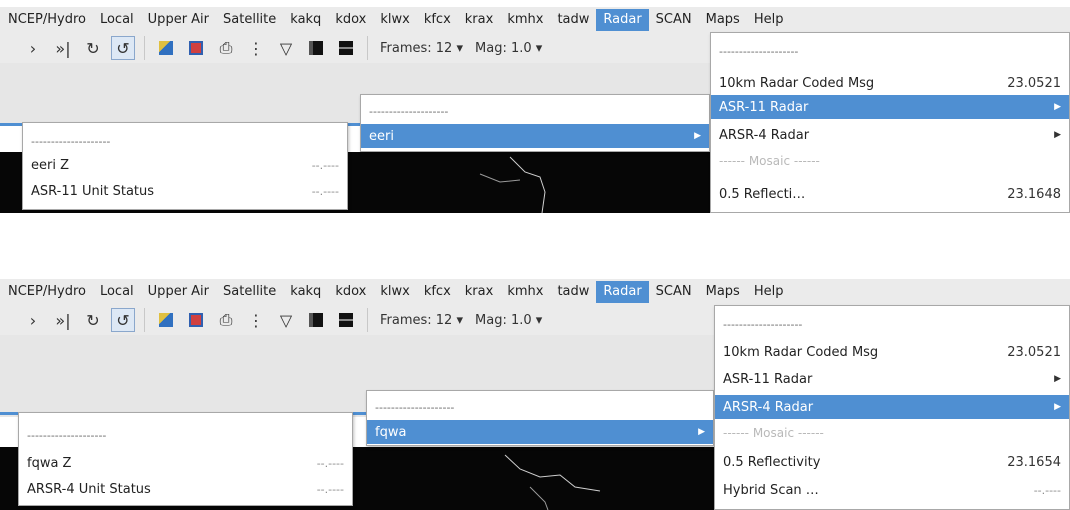 The image size is (1070, 510). Describe the element at coordinates (185, 191) in the screenshot. I see `menu-item-unit-status: ASR-11 Unit Status --.----` at that location.